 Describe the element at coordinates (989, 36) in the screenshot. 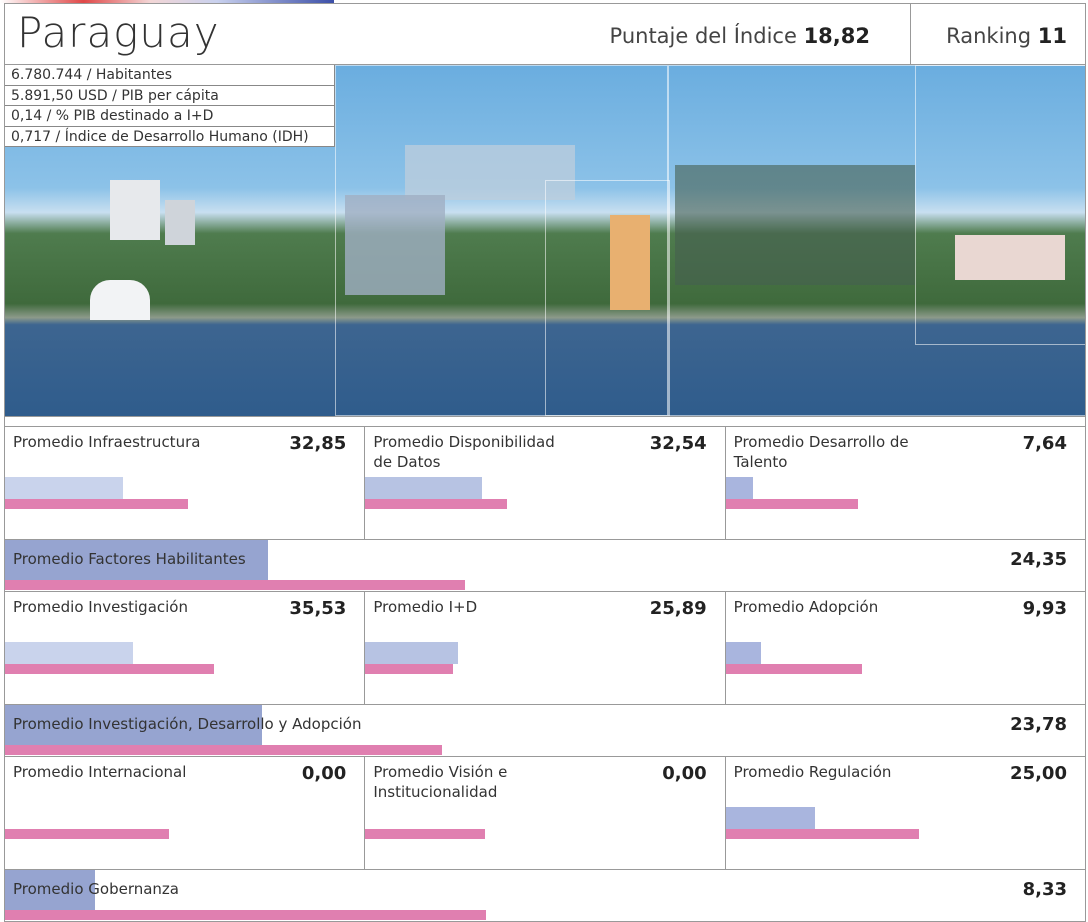

I see `ranking-label: Ranking` at that location.